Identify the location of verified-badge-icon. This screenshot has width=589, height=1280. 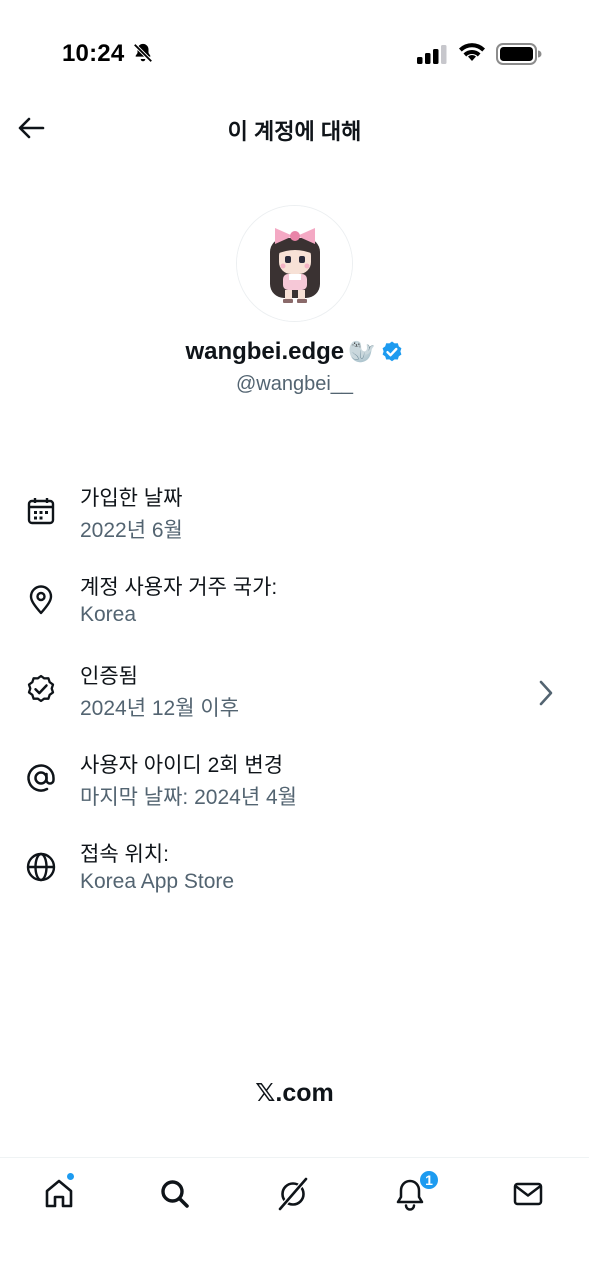
(392, 352).